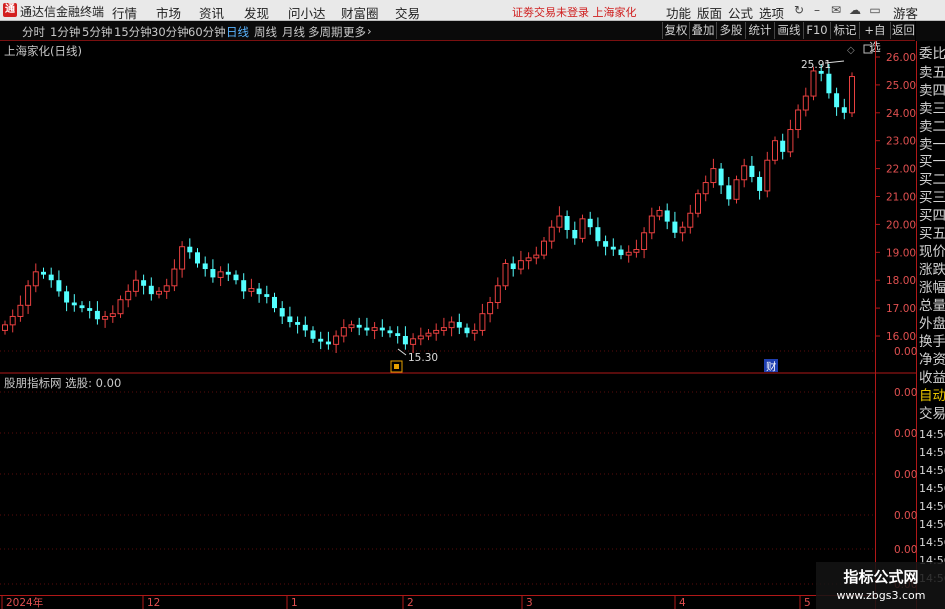 Image resolution: width=945 pixels, height=609 pixels. I want to click on login-notice: 证劵交易未登录 上海家化, so click(574, 12).